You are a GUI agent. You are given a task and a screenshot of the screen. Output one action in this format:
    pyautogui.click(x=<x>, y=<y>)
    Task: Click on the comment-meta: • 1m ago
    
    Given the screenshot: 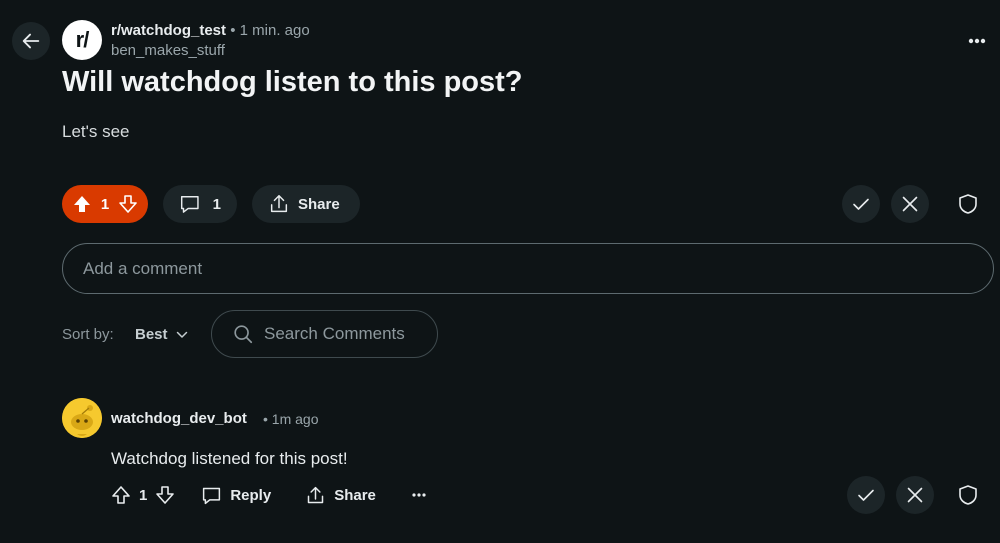 What is the action you would take?
    pyautogui.click(x=291, y=419)
    